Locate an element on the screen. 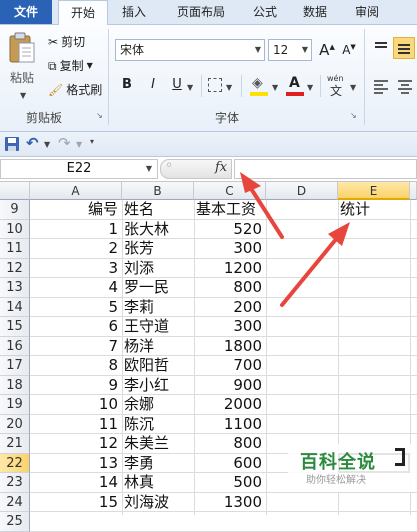 The height and width of the screenshot is (532, 417). watermark: 百科全说 助你轻松解决 is located at coordinates (352, 468).